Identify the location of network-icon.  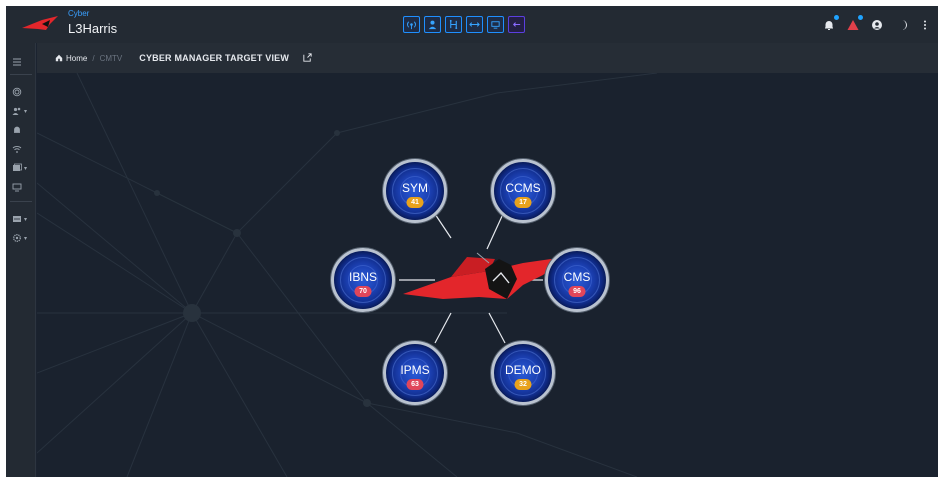
(453, 24).